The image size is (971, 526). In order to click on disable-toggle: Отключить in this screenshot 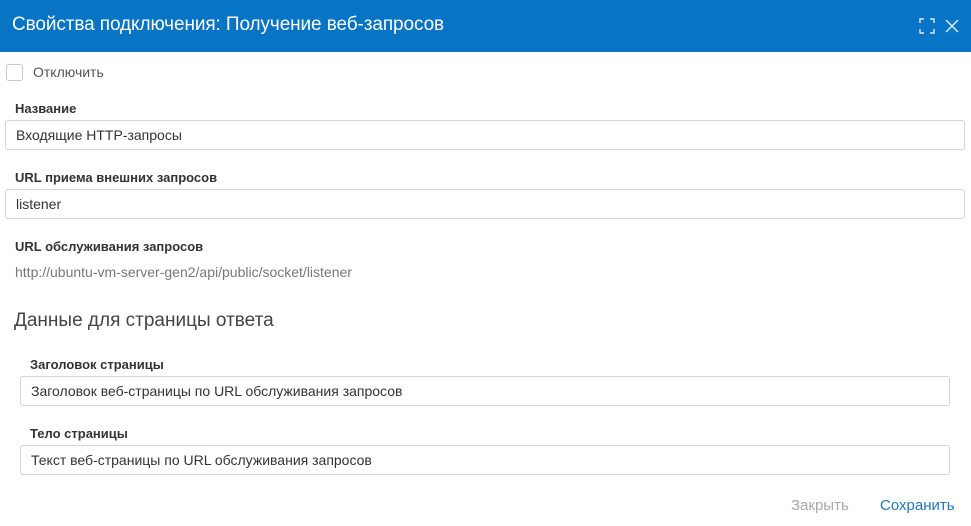, I will do `click(55, 72)`.